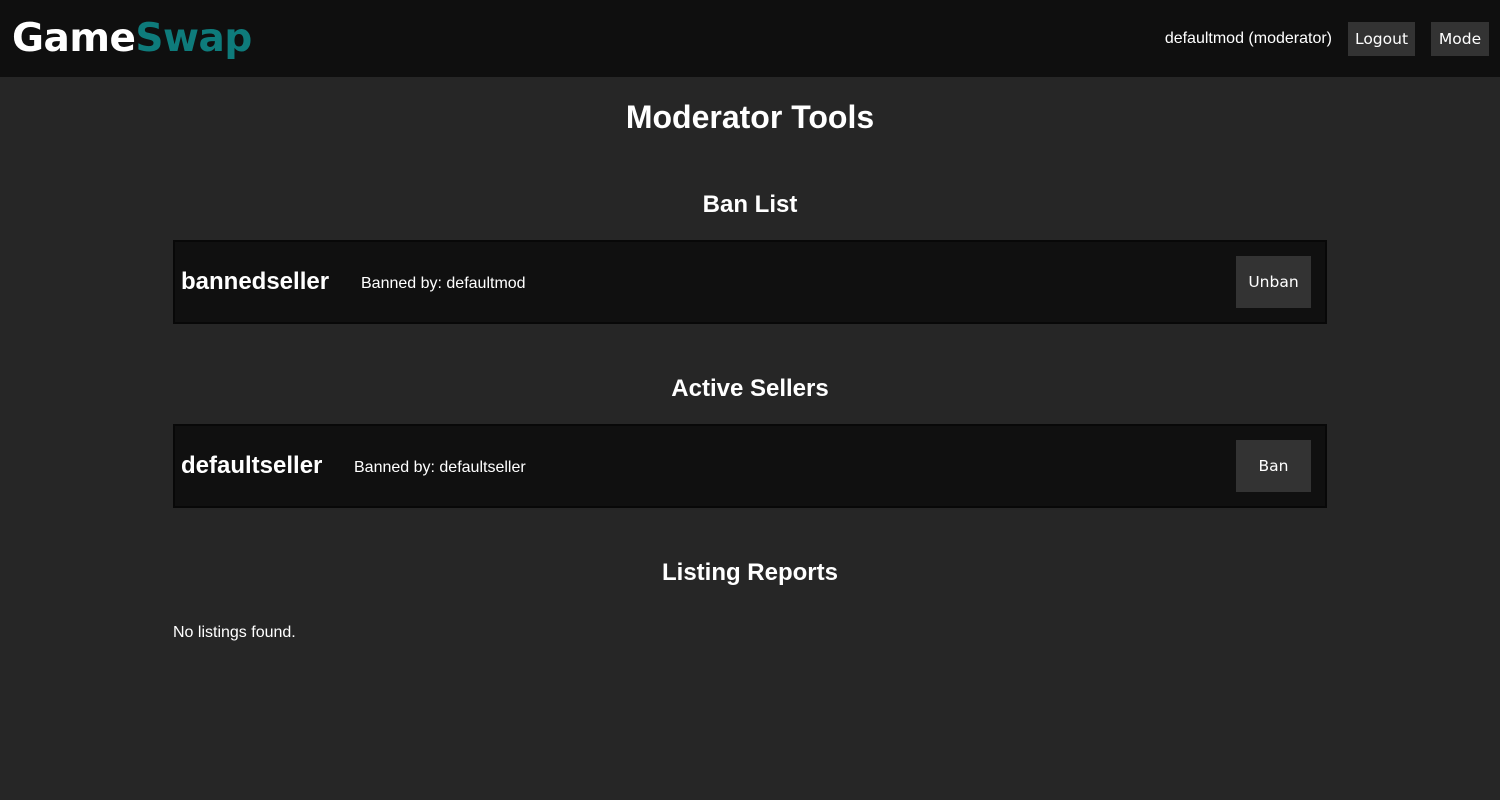  What do you see at coordinates (1381, 39) in the screenshot?
I see `logout-button: Logout` at bounding box center [1381, 39].